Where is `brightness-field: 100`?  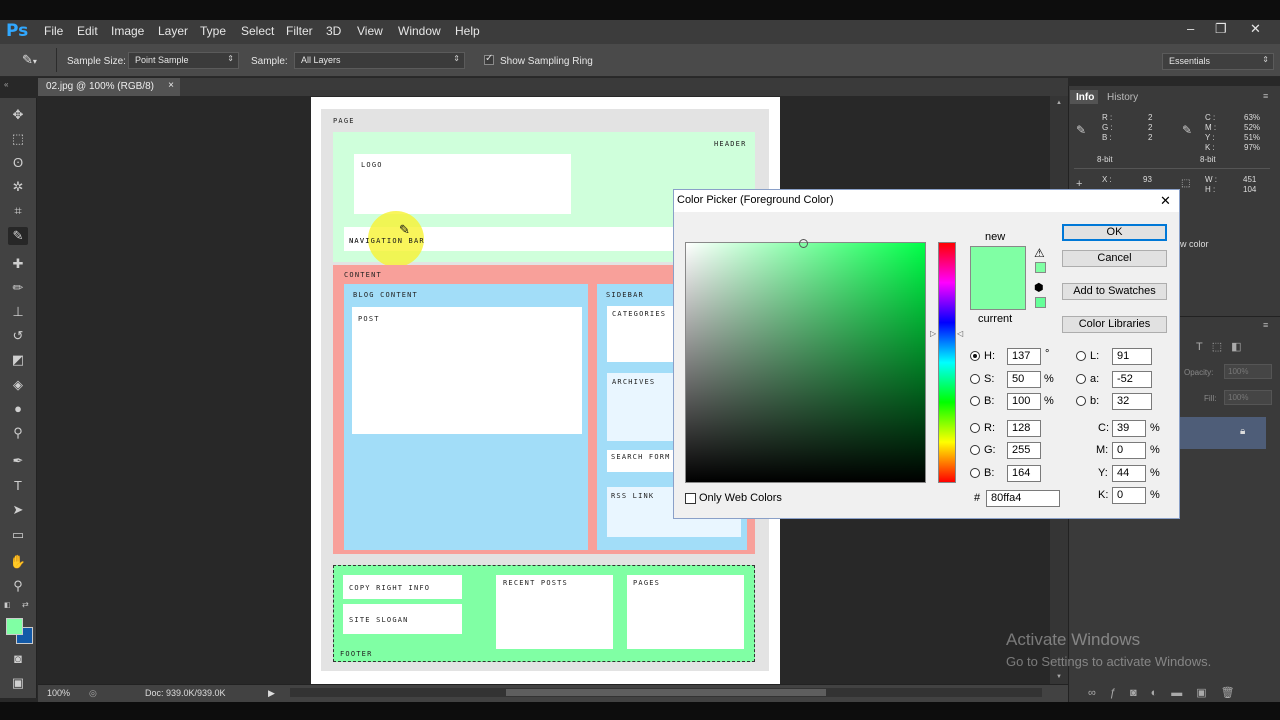
brightness-field: 100 is located at coordinates (1024, 401).